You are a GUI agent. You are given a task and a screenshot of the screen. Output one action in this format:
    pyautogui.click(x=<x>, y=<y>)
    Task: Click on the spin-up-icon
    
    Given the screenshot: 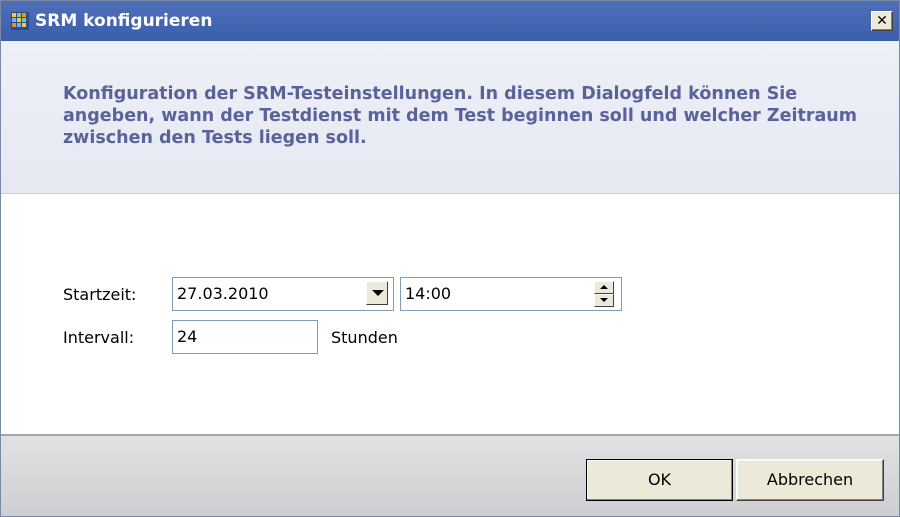 What is the action you would take?
    pyautogui.click(x=604, y=287)
    